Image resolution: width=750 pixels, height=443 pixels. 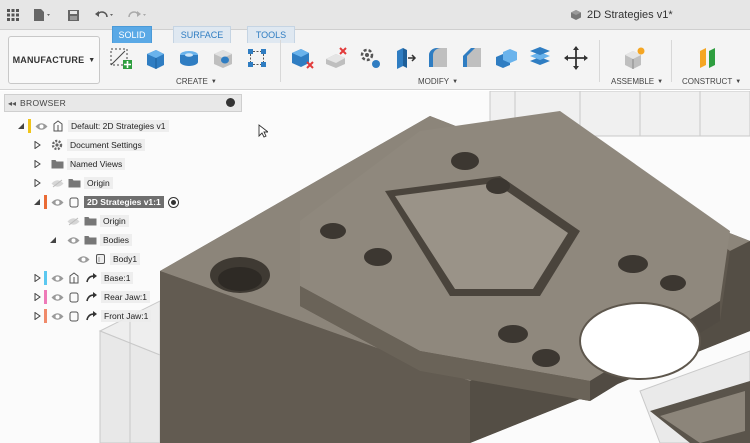 I want to click on collapse-panel-icon: ◂◂, so click(x=12, y=103).